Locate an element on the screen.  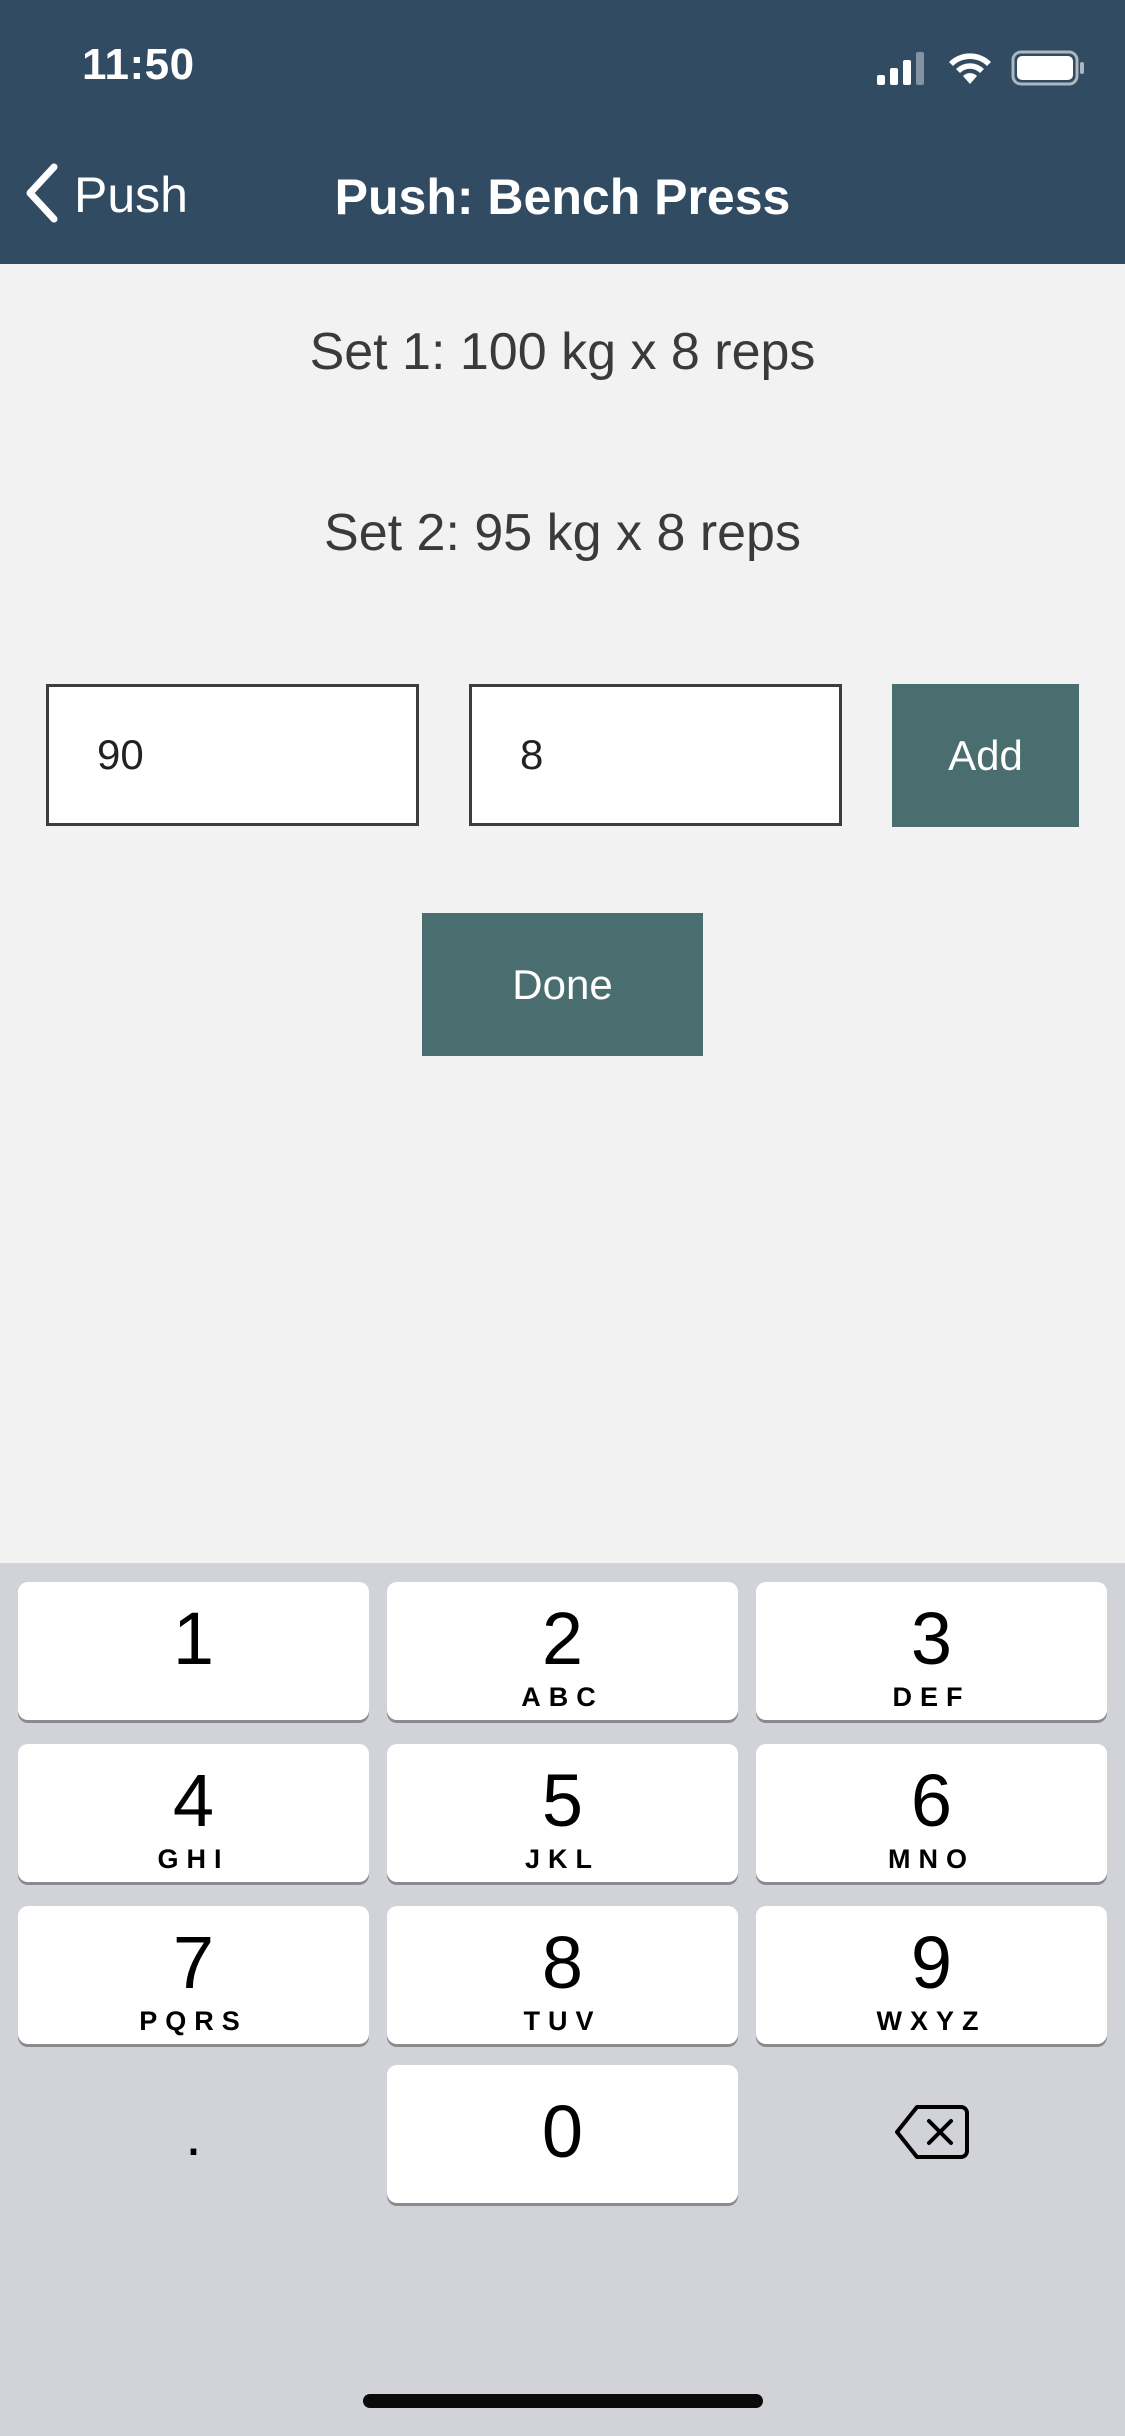
wifi-icon is located at coordinates (970, 70).